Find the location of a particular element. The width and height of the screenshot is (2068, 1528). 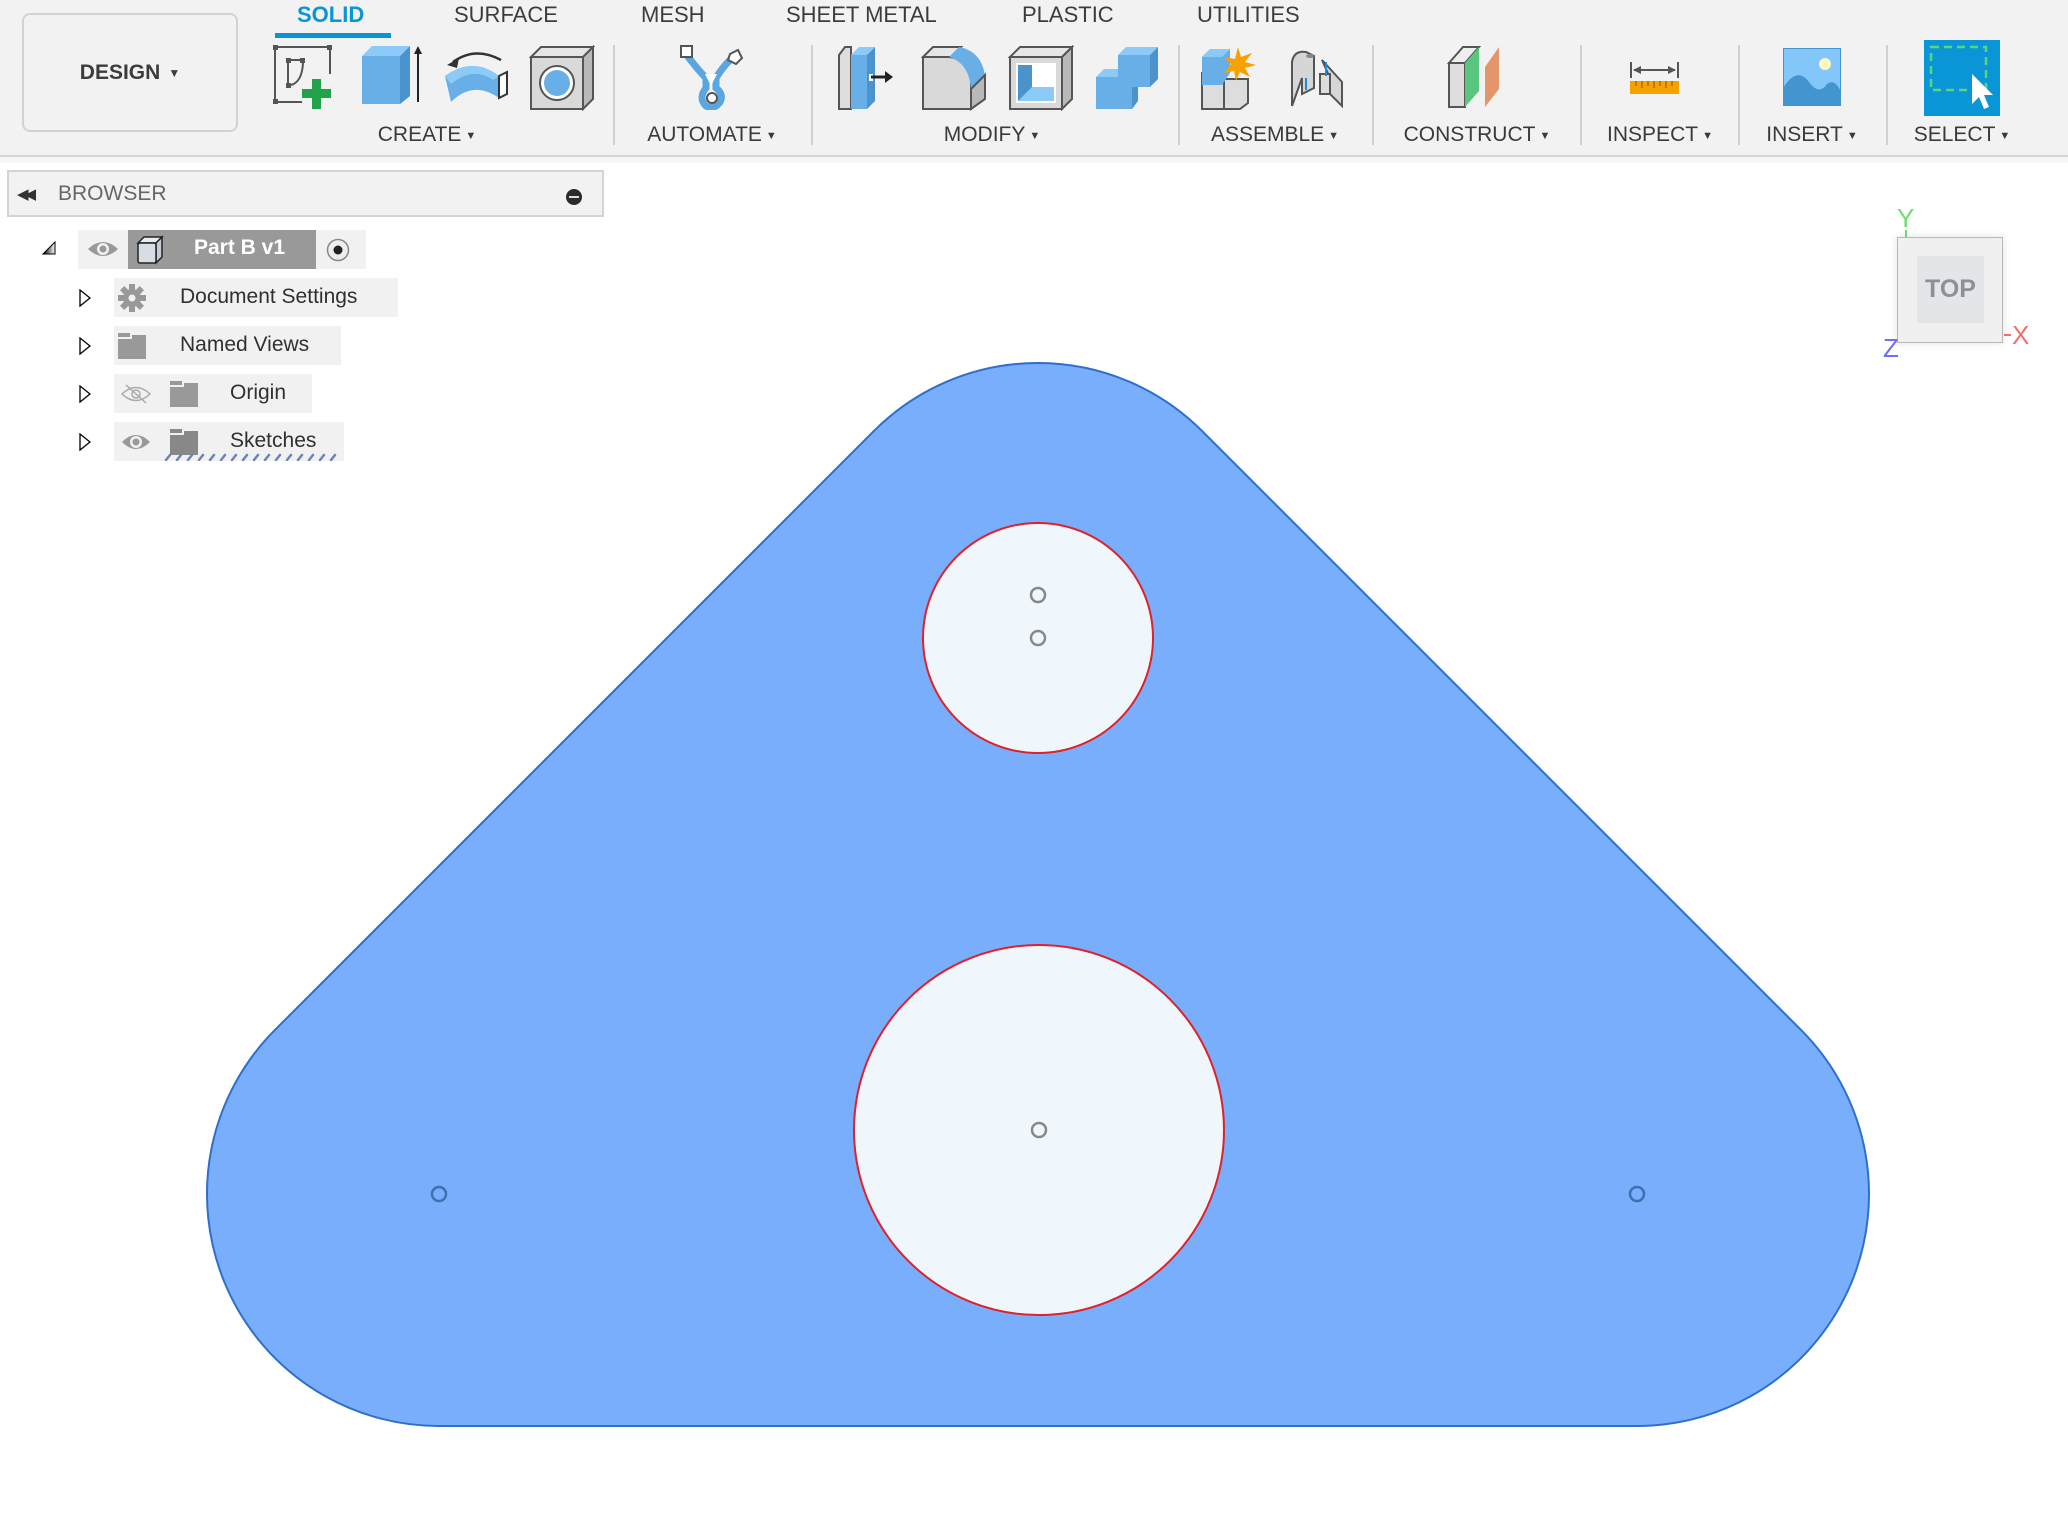

collapse-browser-icon: ◀◀ is located at coordinates (26, 194).